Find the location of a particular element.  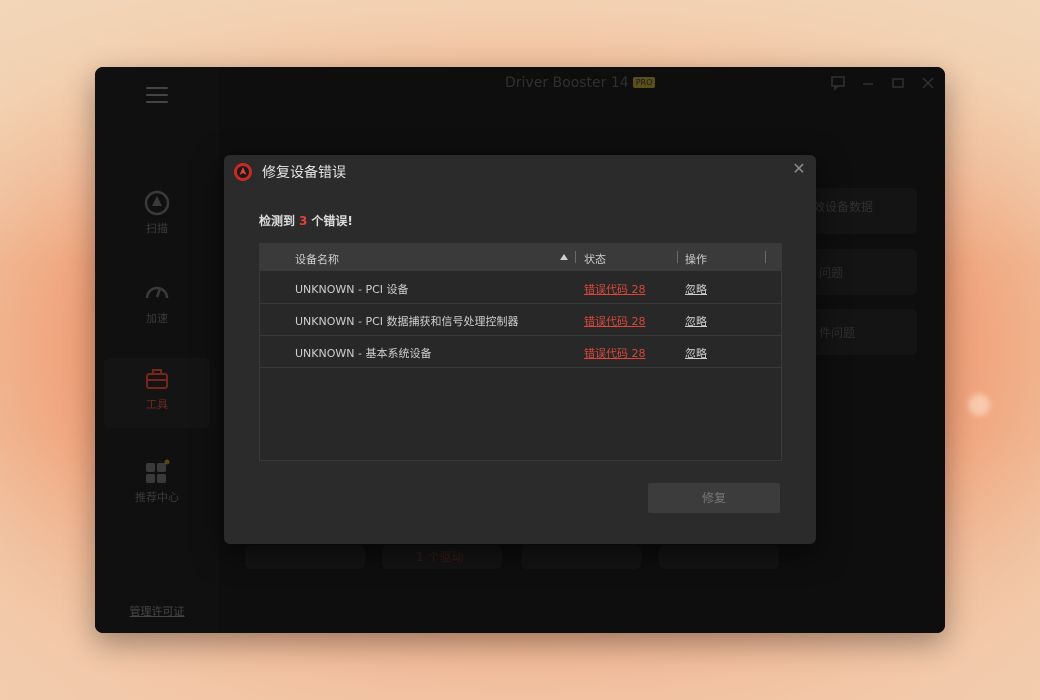

sort-ascending-icon is located at coordinates (564, 257).